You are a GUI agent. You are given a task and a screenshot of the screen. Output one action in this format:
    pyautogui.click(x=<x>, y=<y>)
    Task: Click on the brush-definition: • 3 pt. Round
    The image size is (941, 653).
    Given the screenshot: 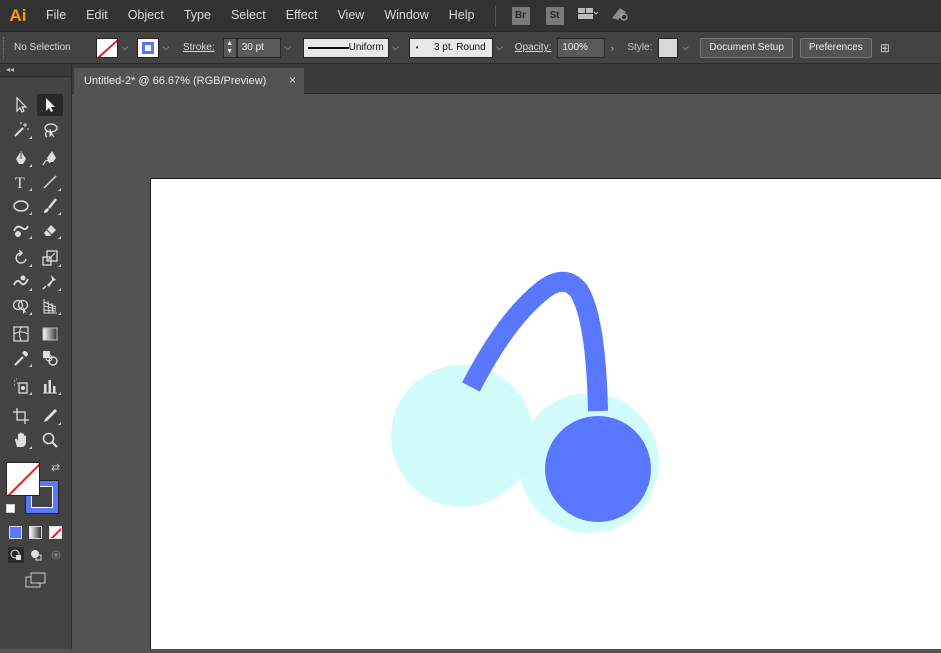 What is the action you would take?
    pyautogui.click(x=450, y=47)
    